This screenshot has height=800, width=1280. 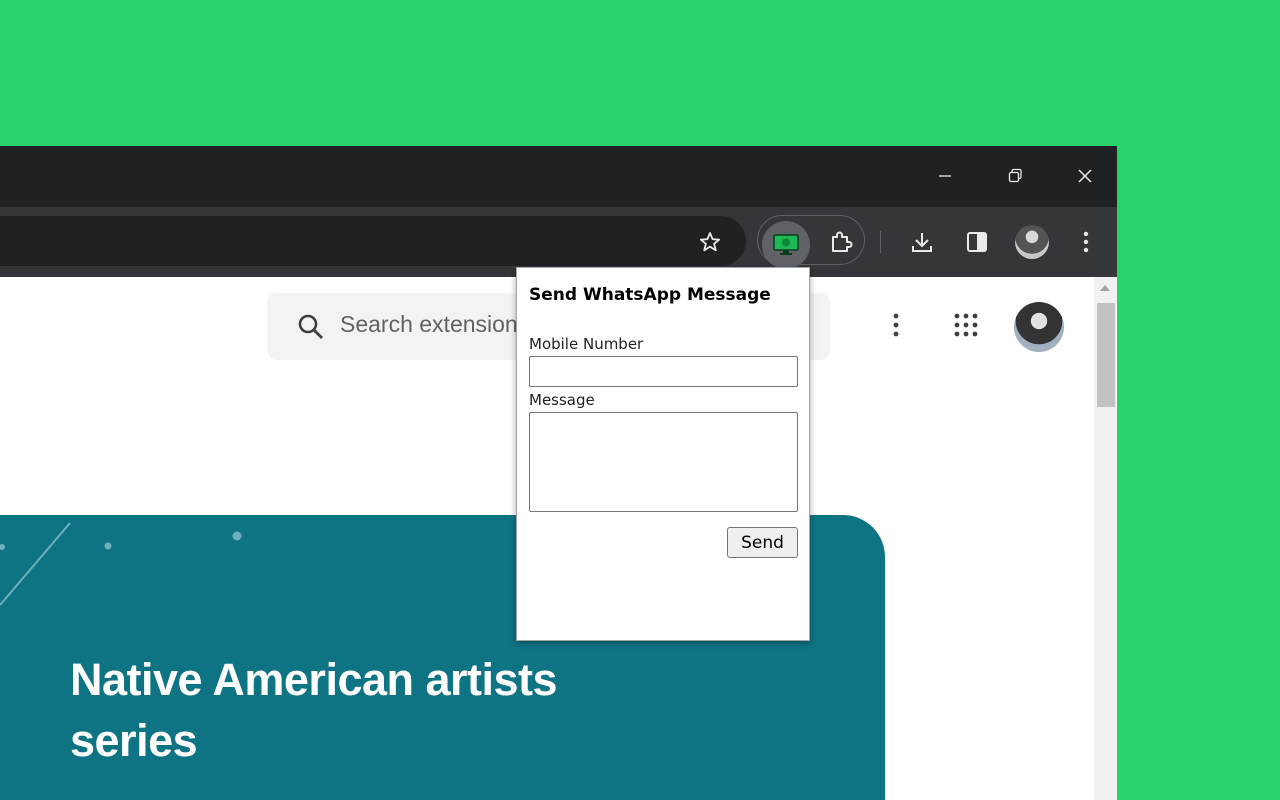 I want to click on side-panel-button, so click(x=977, y=242).